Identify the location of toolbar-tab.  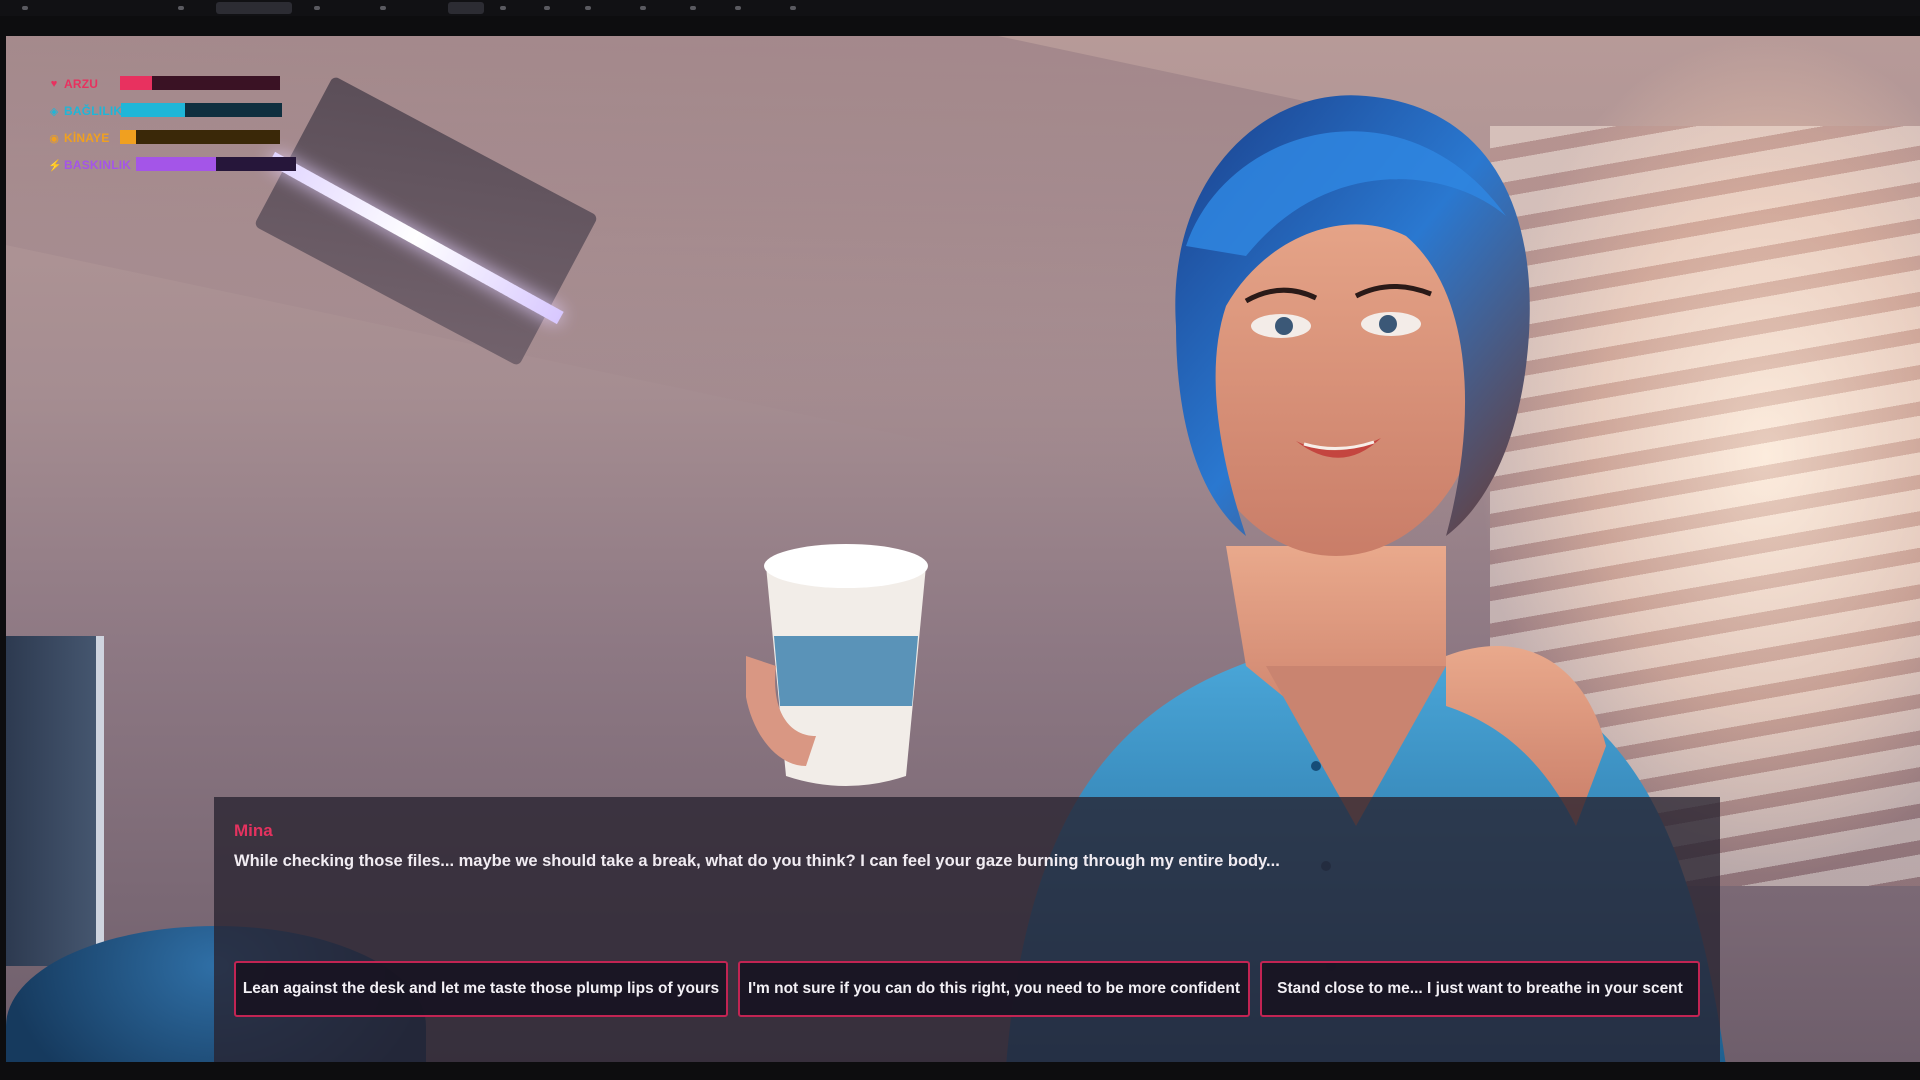
(254, 8).